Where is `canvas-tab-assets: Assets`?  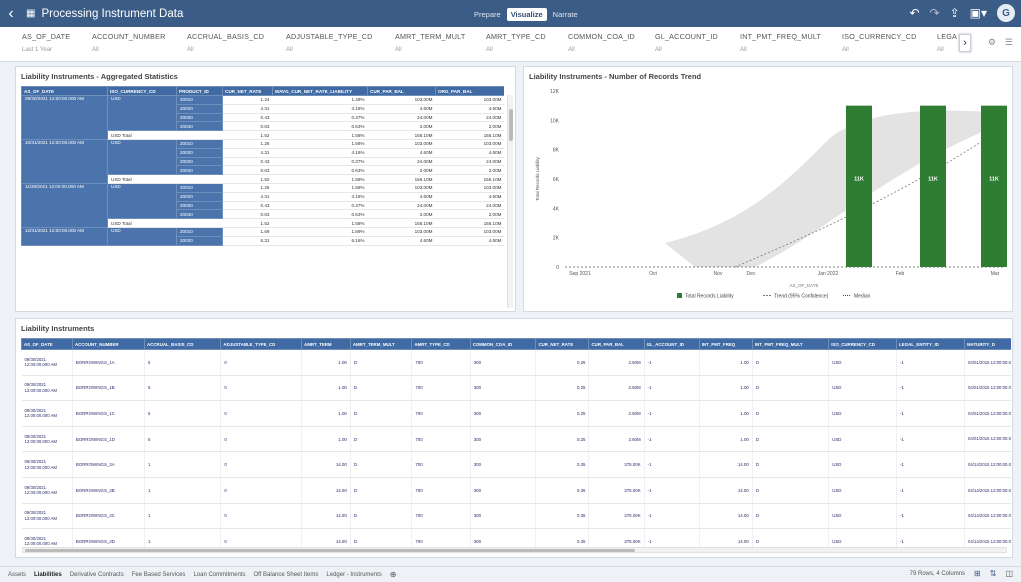 canvas-tab-assets: Assets is located at coordinates (17, 575).